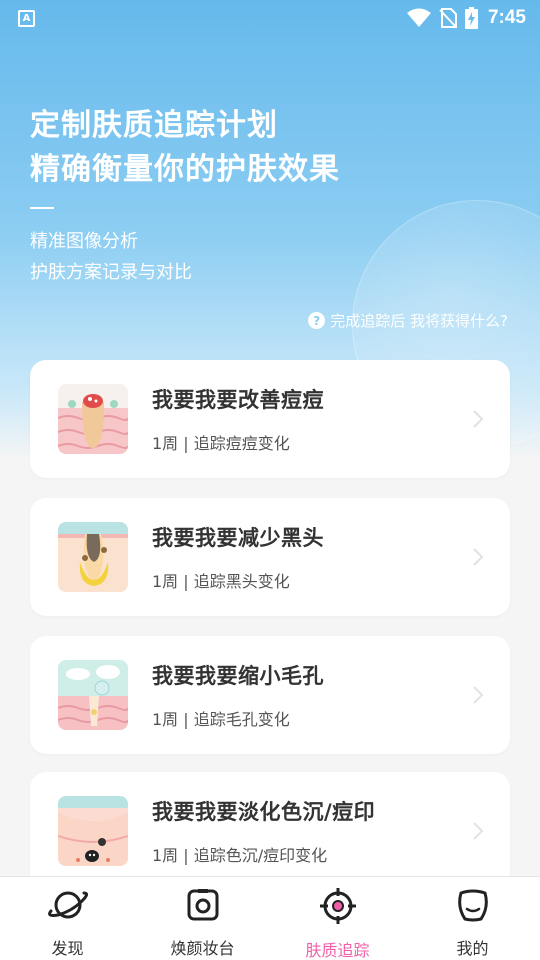 This screenshot has width=540, height=960. I want to click on tab-skin-tracking: 肤质追踪, so click(337, 918).